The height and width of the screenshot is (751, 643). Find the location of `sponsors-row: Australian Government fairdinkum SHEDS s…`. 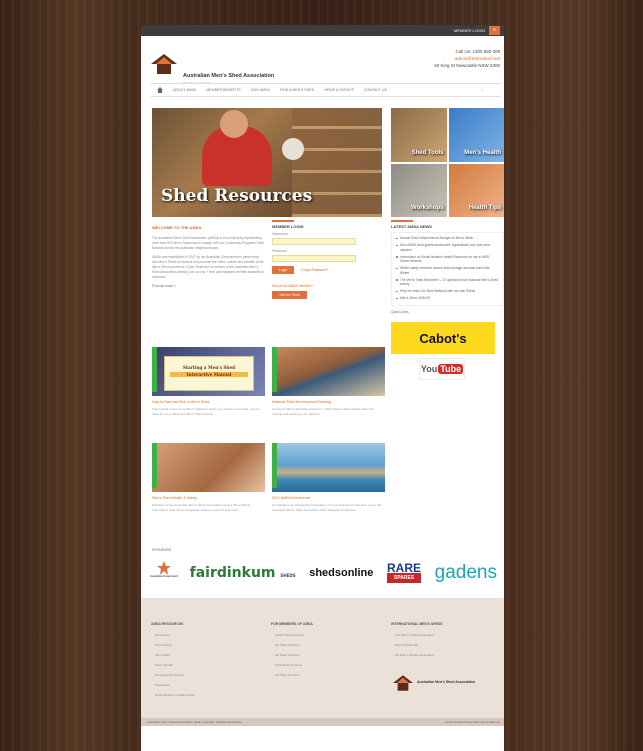

sponsors-row: Australian Government fairdinkum SHEDS s… is located at coordinates (323, 573).